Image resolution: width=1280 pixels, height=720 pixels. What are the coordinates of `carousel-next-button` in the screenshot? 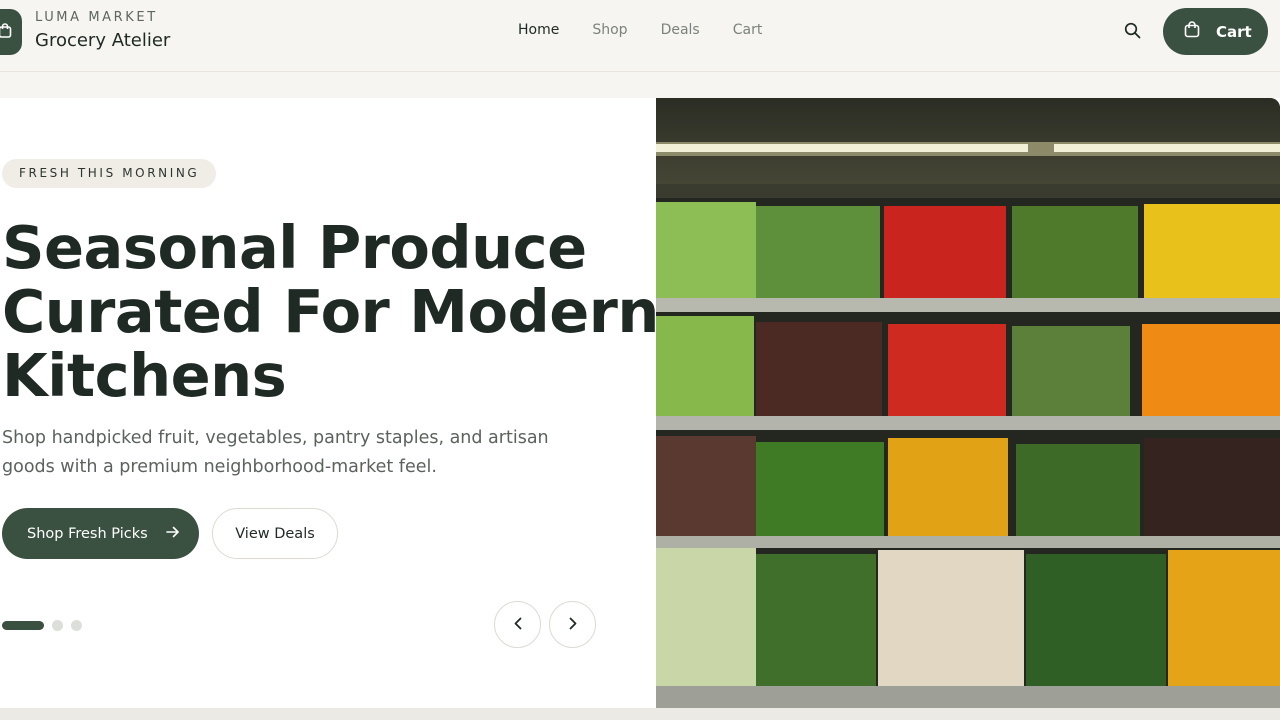 It's located at (572, 624).